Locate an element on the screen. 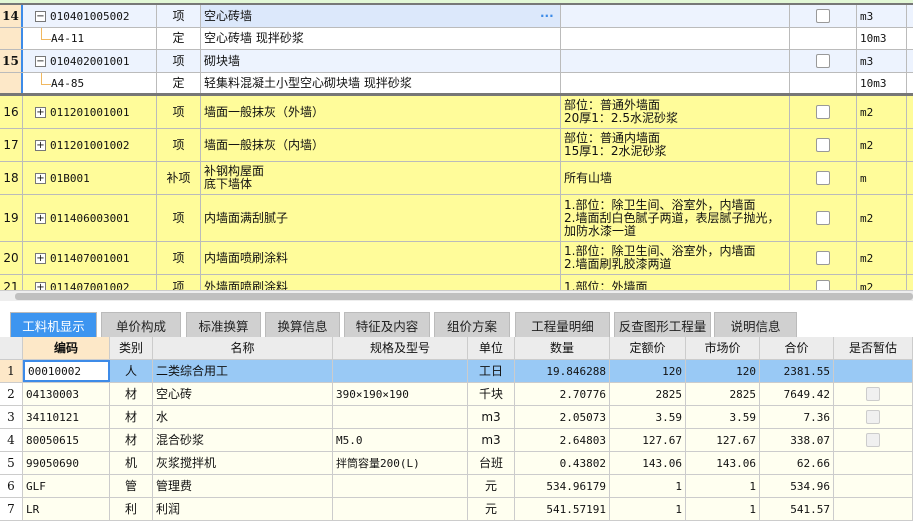 This screenshot has height=530, width=913. table-row: 14−010401005002 项空心砖墙 ··· m3 is located at coordinates (456, 16).